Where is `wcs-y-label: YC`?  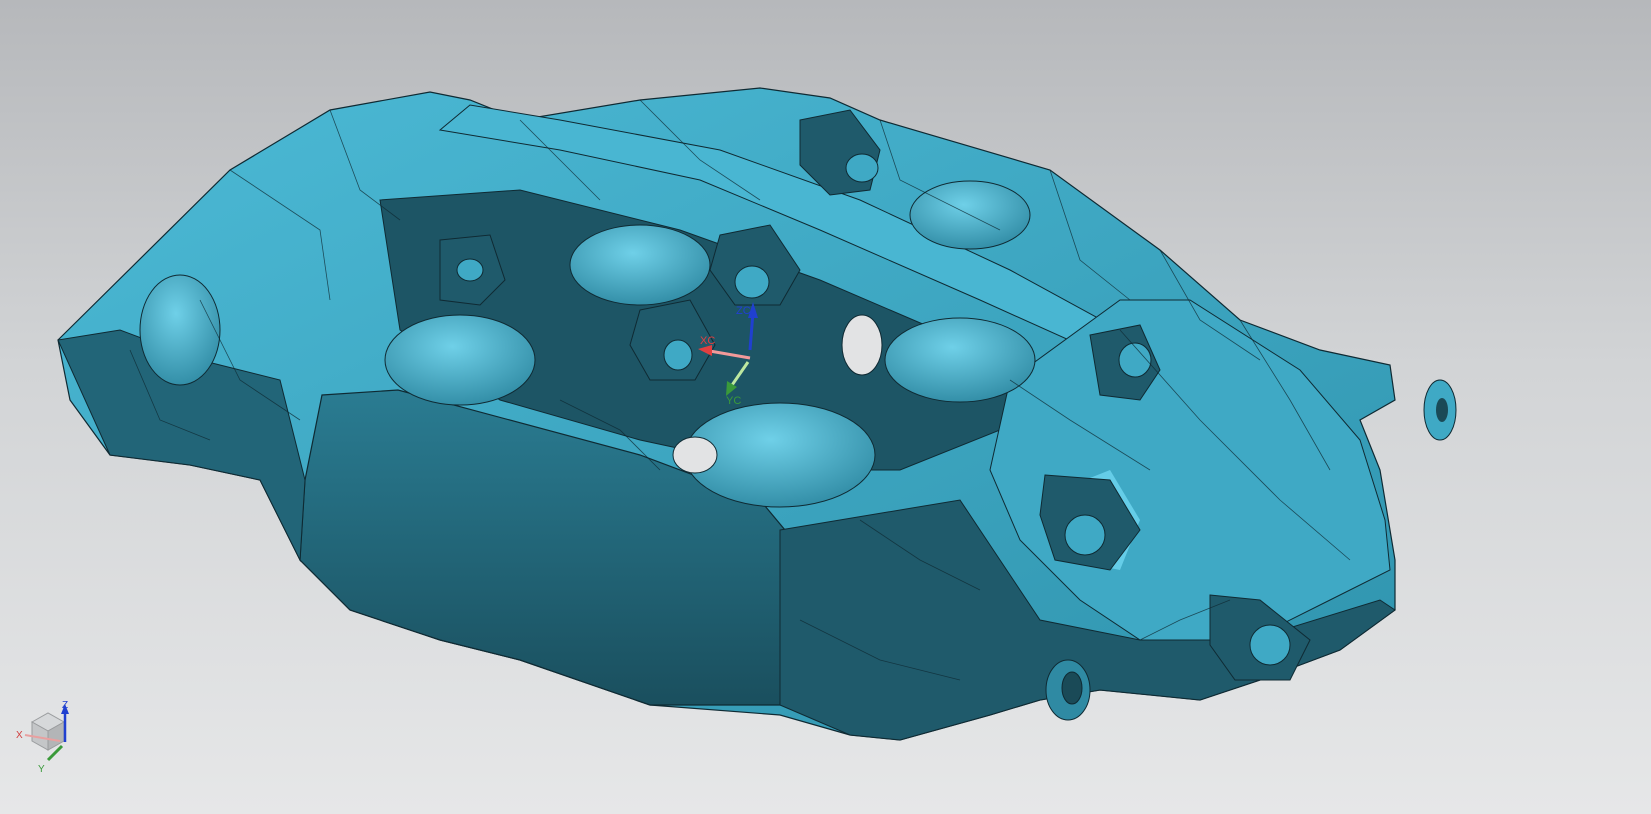
wcs-y-label: YC is located at coordinates (733, 401).